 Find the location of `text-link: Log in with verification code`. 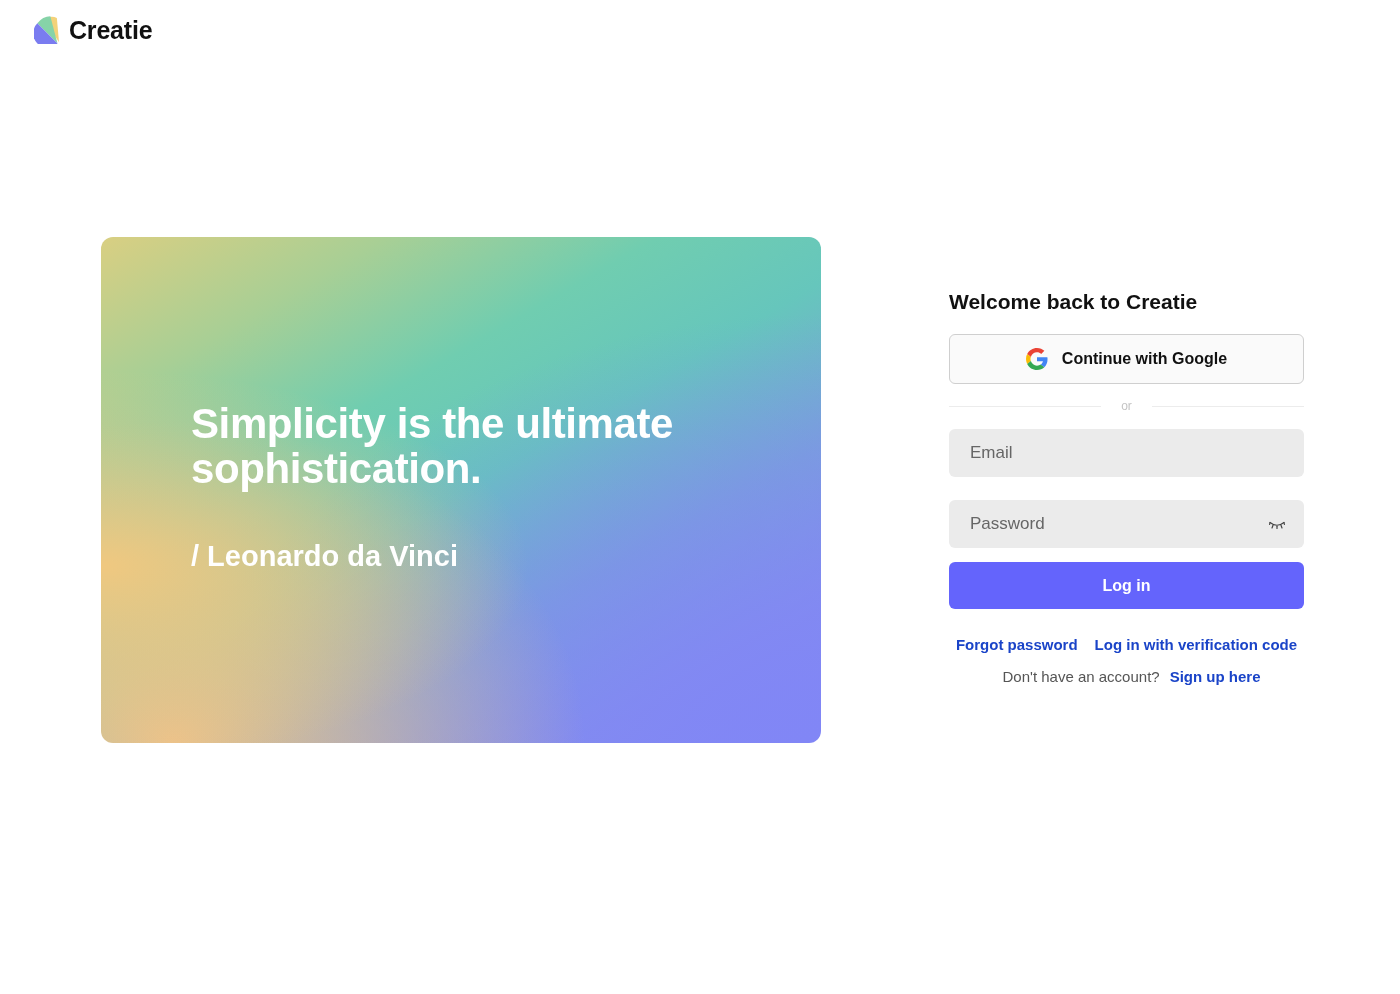

text-link: Log in with verification code is located at coordinates (1196, 645).